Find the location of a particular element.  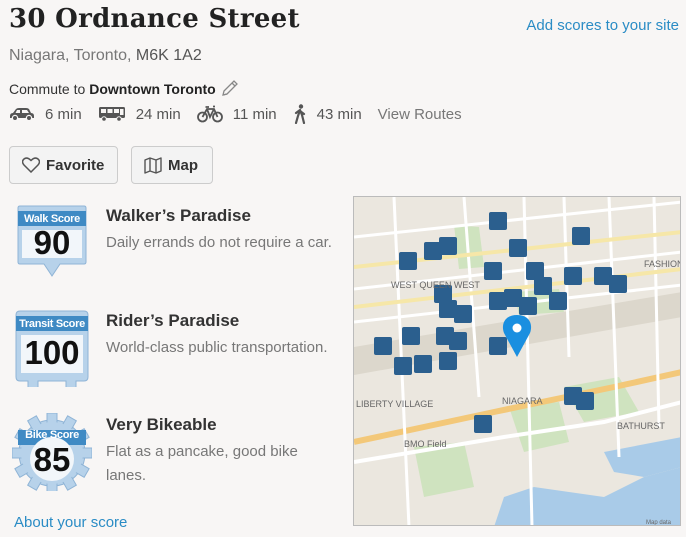

walk-icon is located at coordinates (299, 114).